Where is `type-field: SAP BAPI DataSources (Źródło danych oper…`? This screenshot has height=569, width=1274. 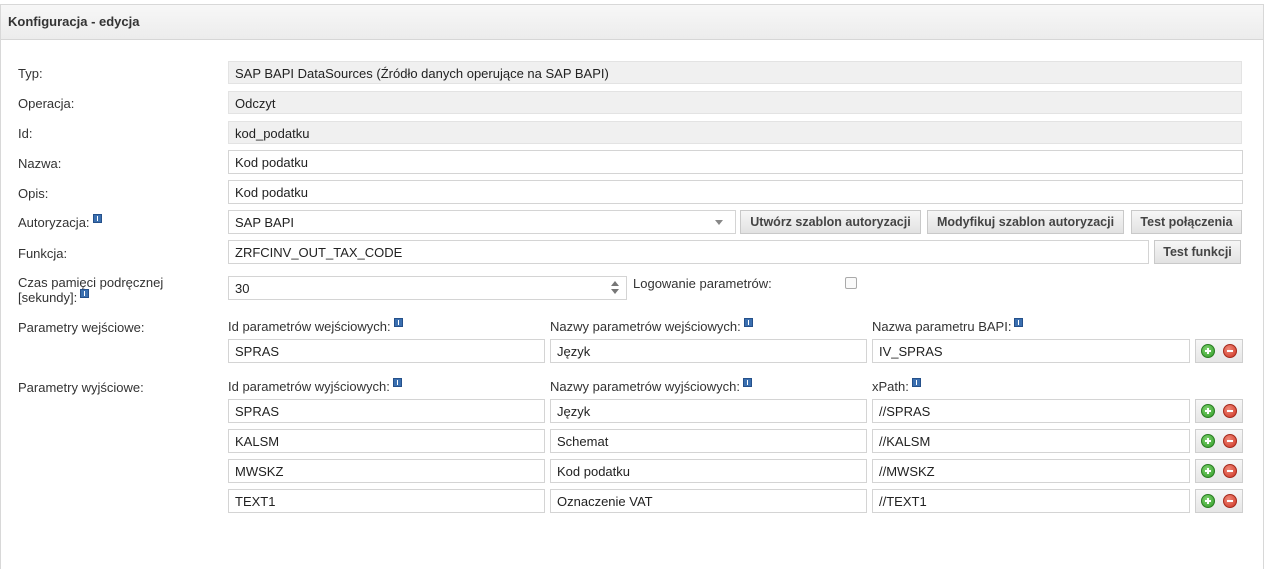
type-field: SAP BAPI DataSources (Źródło danych oper… is located at coordinates (735, 72).